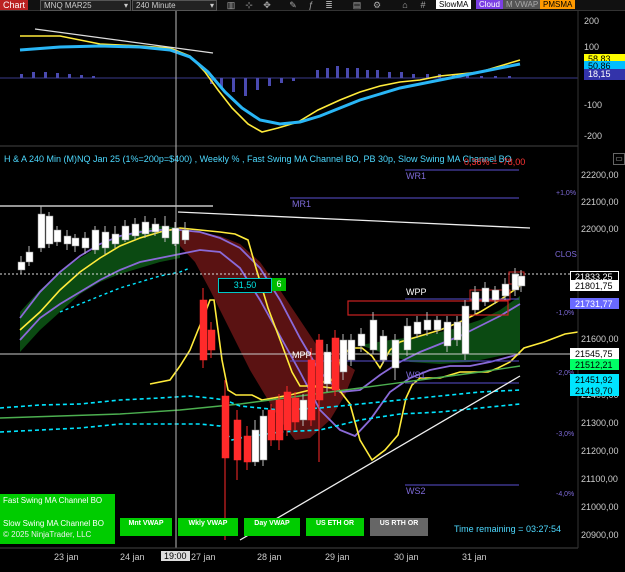 Image resolution: width=625 pixels, height=572 pixels. Describe the element at coordinates (416, 491) in the screenshot. I see `ws2-label: WS2` at that location.